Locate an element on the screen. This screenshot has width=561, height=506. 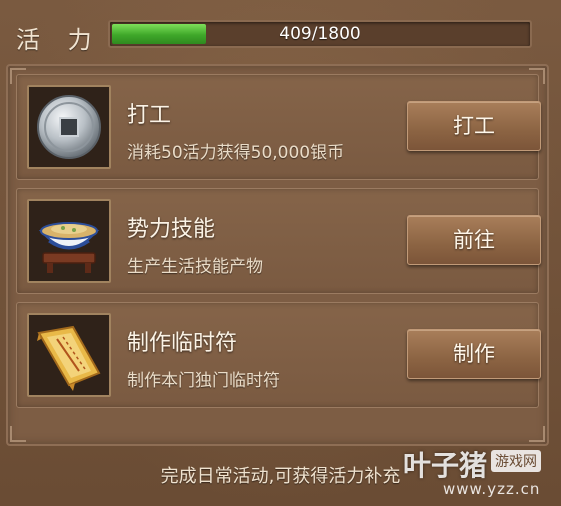
energy-progress-bar: 409/1800 is located at coordinates (320, 34).